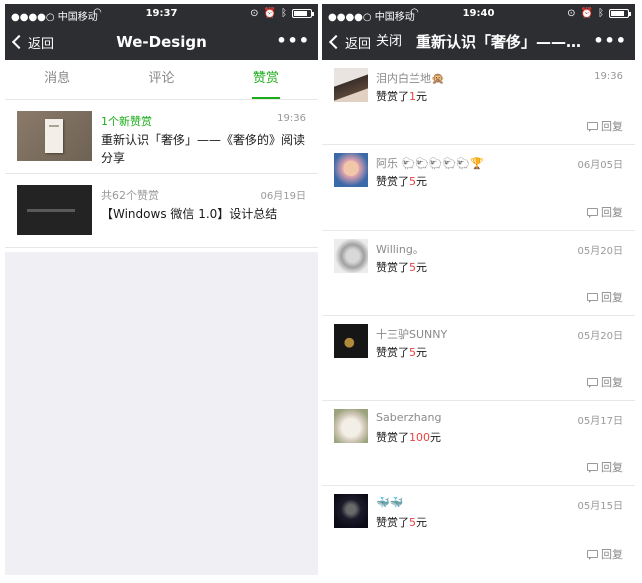 Image resolution: width=642 pixels, height=583 pixels. Describe the element at coordinates (600, 507) in the screenshot. I see `reward-date: 05月15日` at that location.